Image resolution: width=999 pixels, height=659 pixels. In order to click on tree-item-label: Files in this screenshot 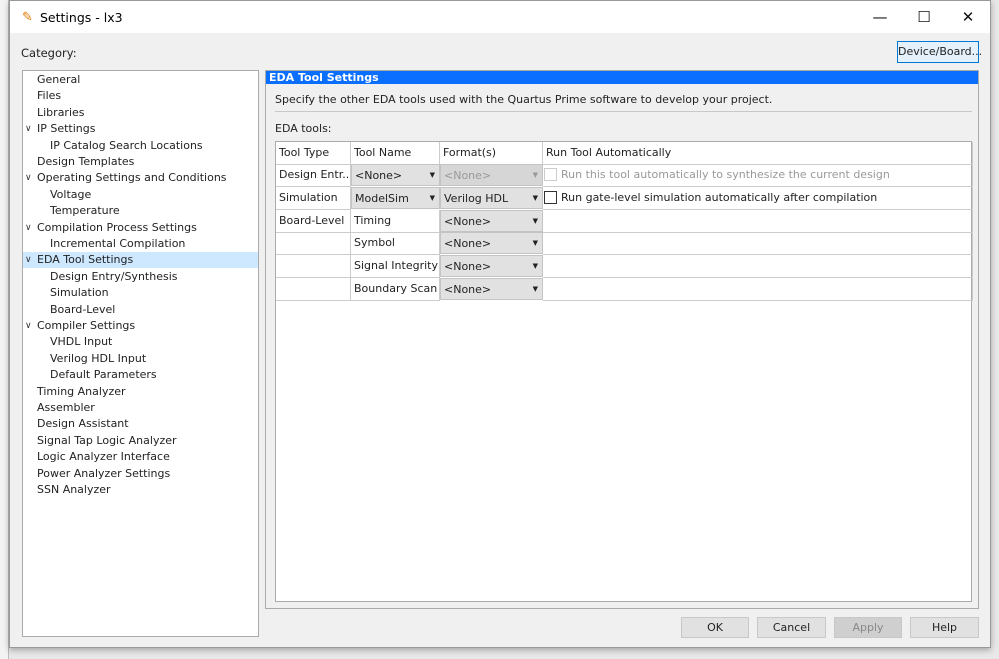, I will do `click(49, 96)`.